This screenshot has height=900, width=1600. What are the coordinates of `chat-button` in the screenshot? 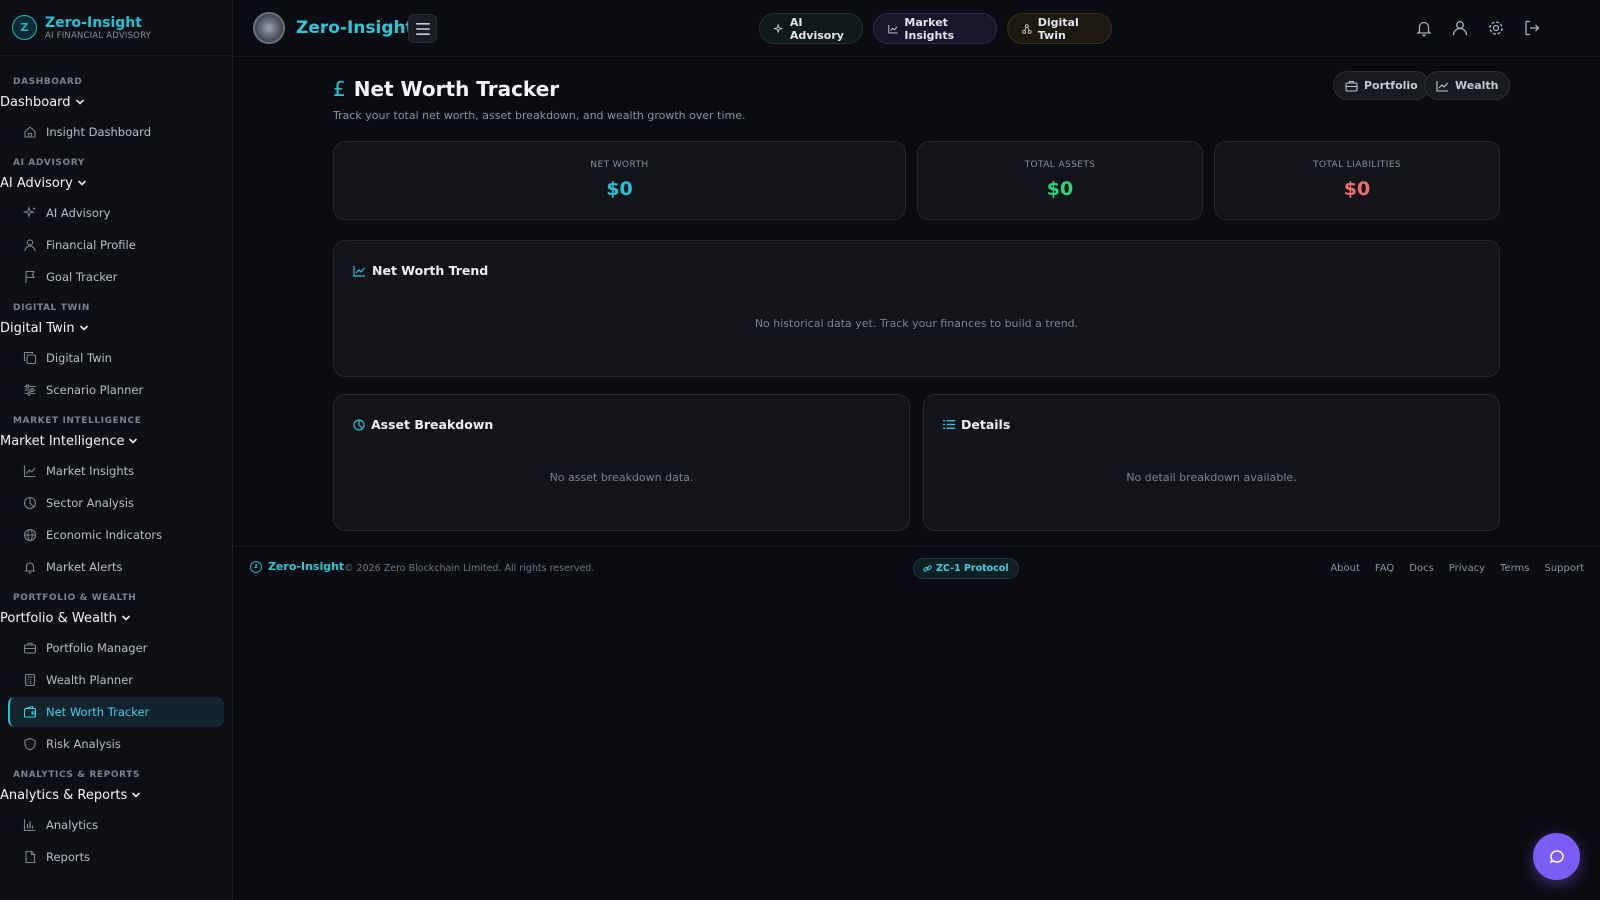 It's located at (1556, 856).